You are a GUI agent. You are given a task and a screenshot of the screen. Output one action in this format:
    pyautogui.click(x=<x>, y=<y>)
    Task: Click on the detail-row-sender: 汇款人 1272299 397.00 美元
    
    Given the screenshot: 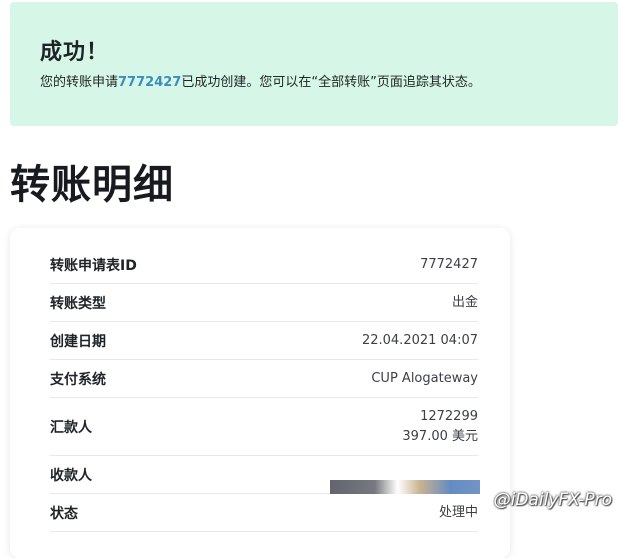 What is the action you would take?
    pyautogui.click(x=264, y=427)
    